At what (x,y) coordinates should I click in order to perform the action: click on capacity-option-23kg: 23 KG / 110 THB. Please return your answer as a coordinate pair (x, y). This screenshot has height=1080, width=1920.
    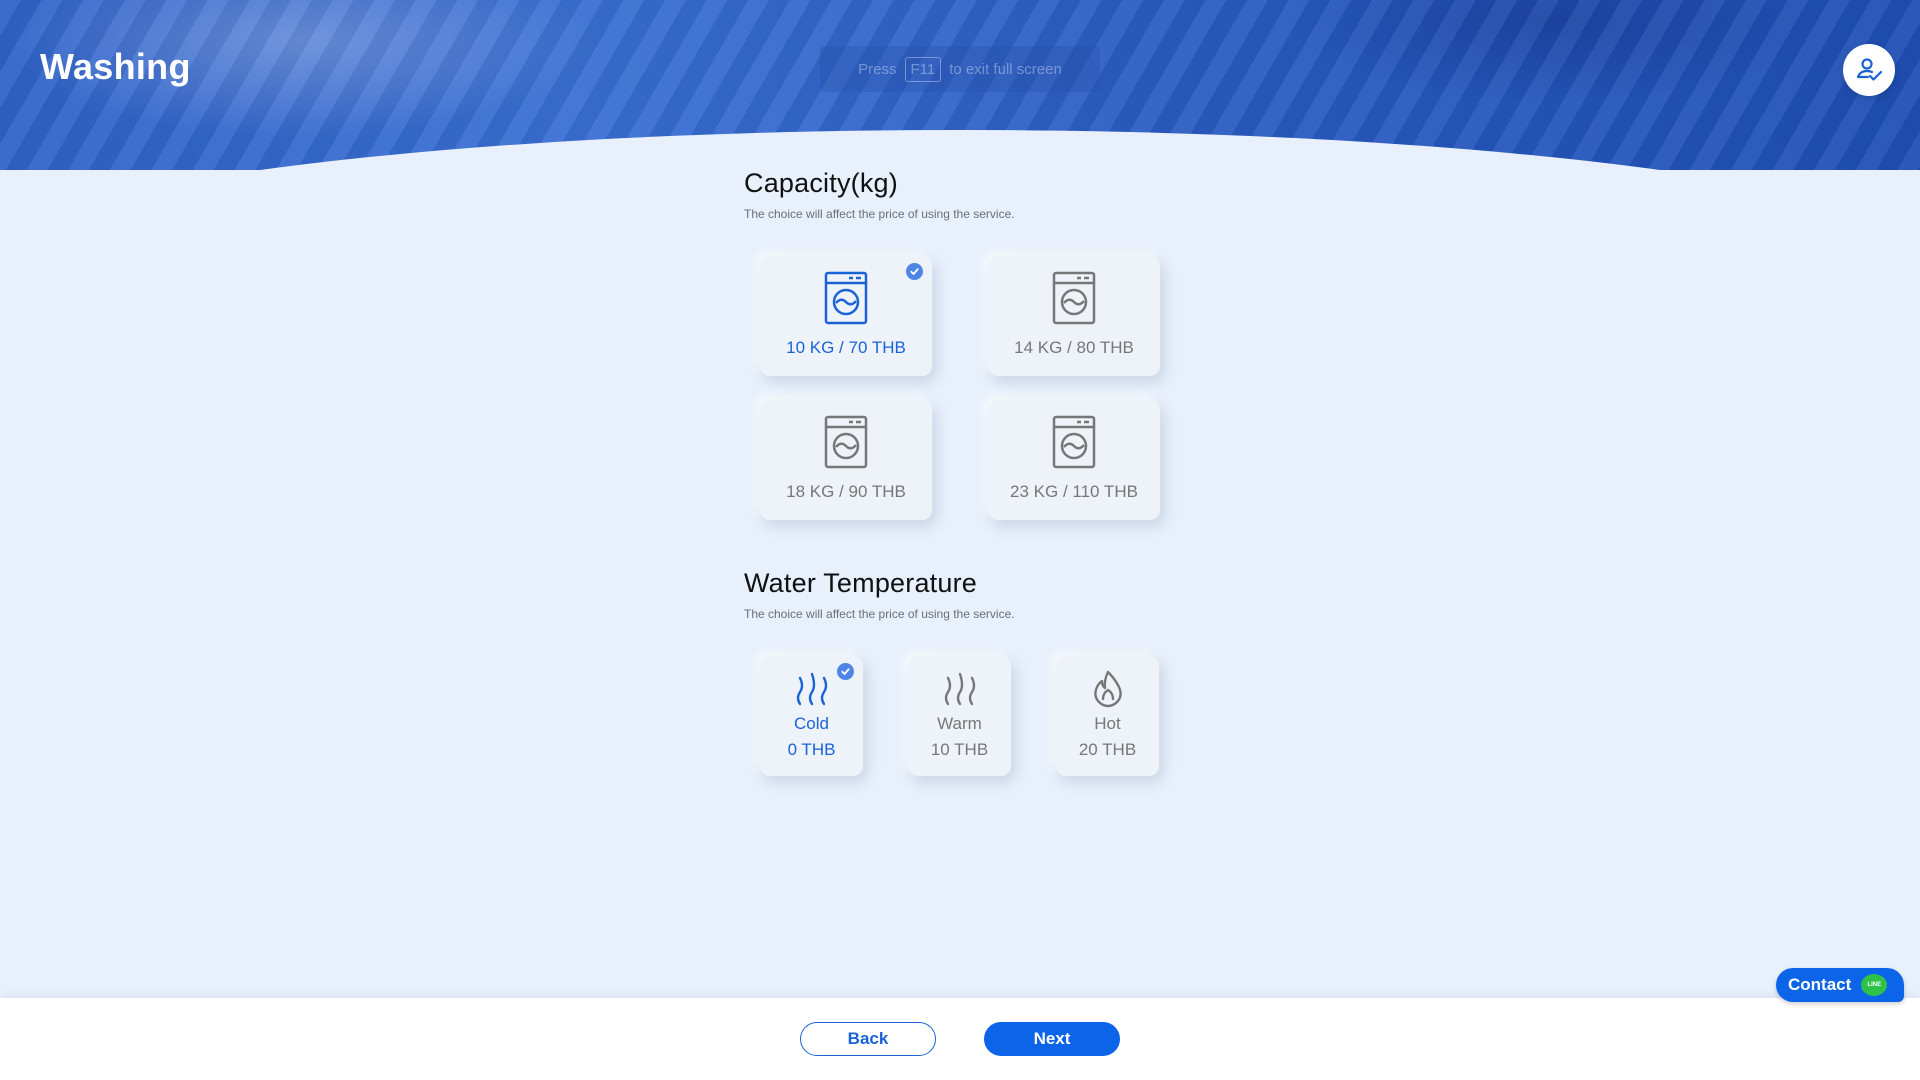
    Looking at the image, I should click on (1074, 460).